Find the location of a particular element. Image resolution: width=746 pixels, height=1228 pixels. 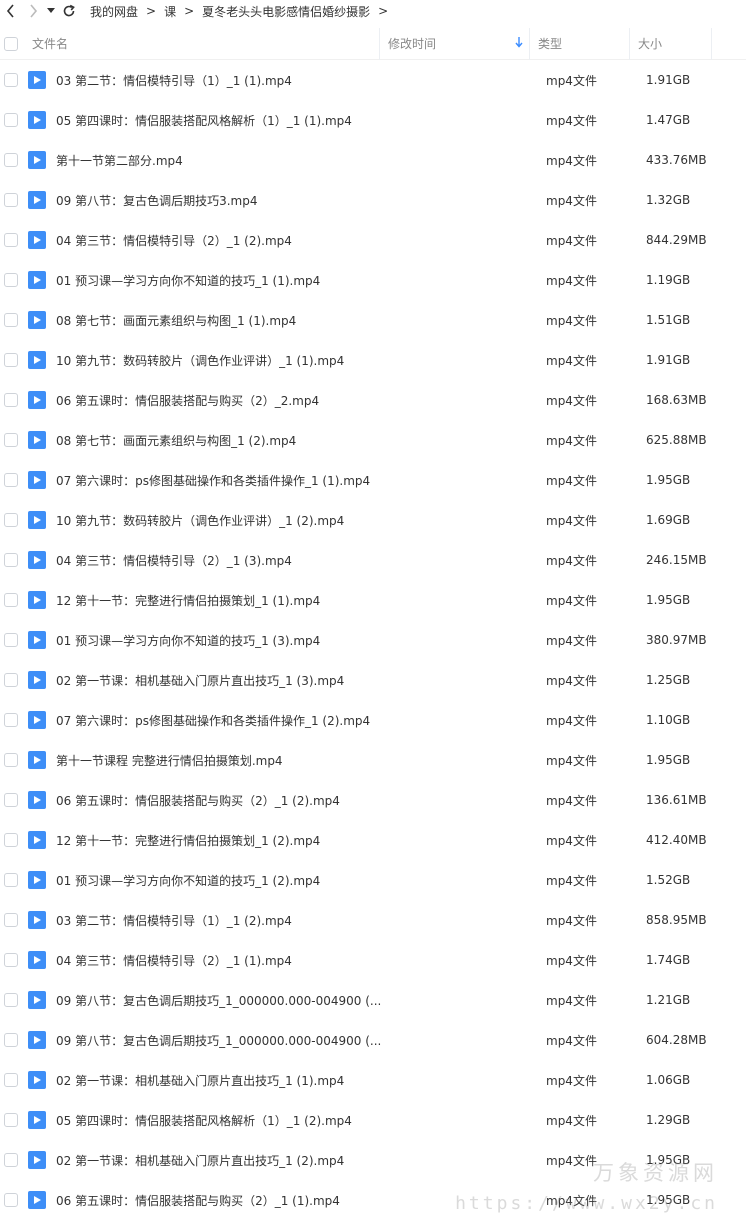

breadcrumb-item: 夏冬老头头电影感情侣婚纱摄影 is located at coordinates (286, 11).